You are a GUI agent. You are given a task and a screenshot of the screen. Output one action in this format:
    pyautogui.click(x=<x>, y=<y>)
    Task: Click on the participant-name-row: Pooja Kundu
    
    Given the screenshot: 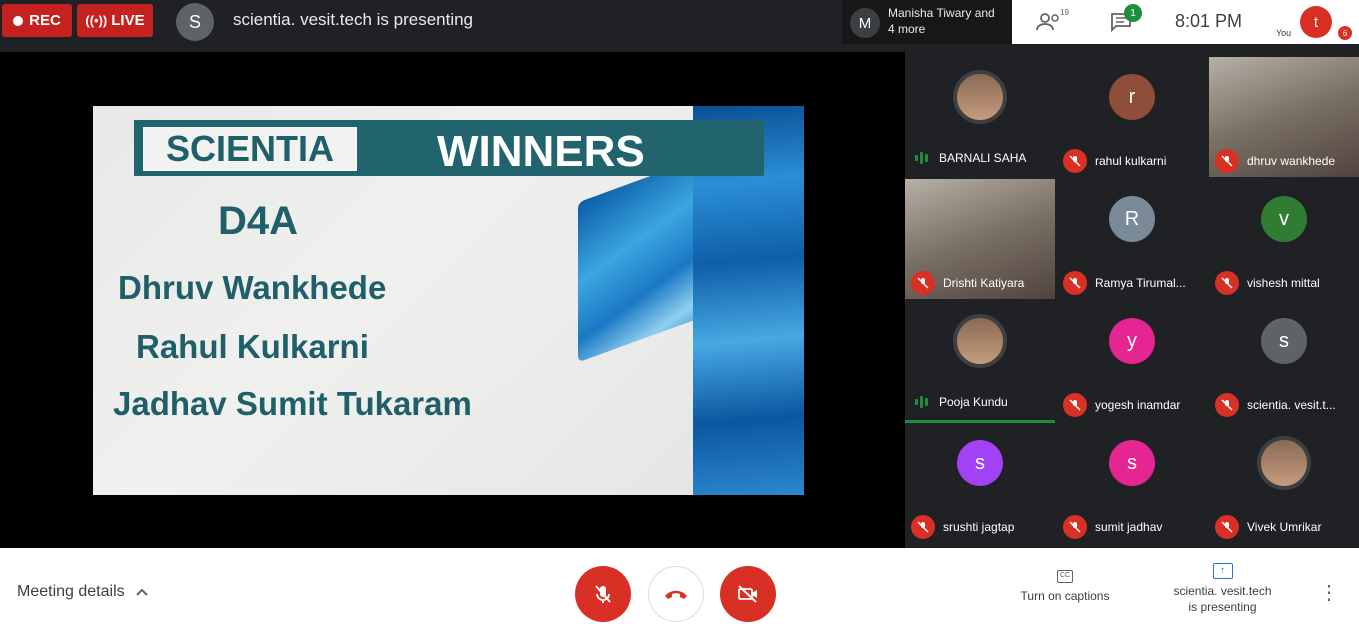 What is the action you would take?
    pyautogui.click(x=959, y=402)
    